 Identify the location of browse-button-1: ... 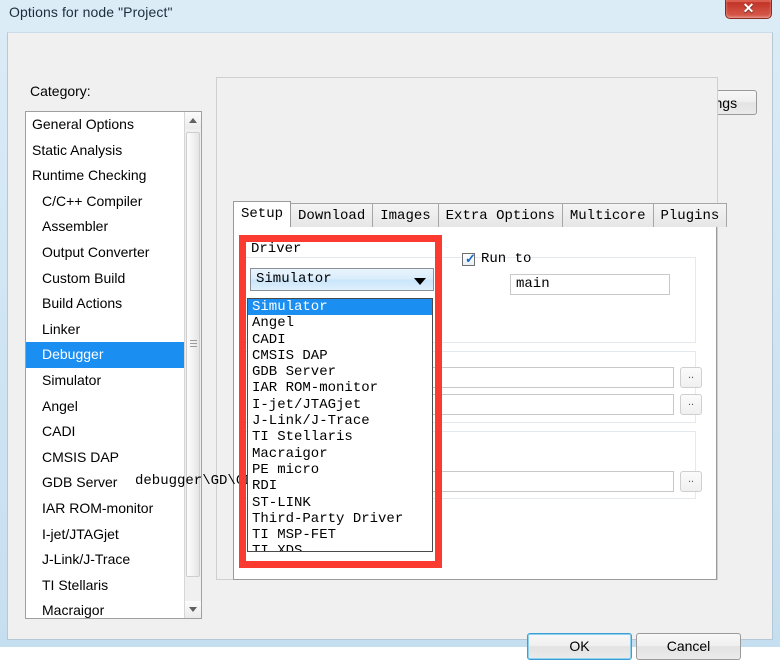
(691, 377).